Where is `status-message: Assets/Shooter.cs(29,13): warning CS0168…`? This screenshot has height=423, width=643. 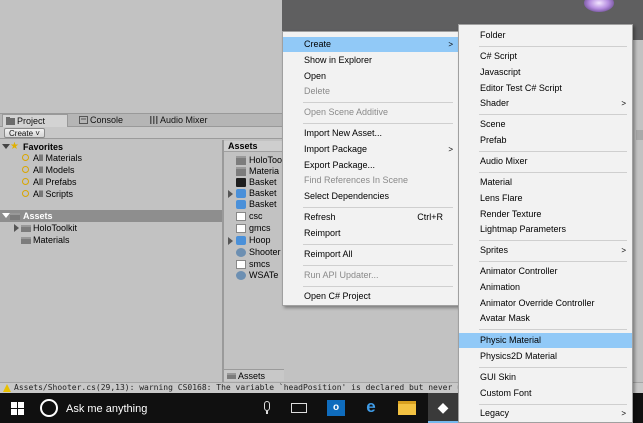
status-message: Assets/Shooter.cs(29,13): warning CS0168… is located at coordinates (245, 387).